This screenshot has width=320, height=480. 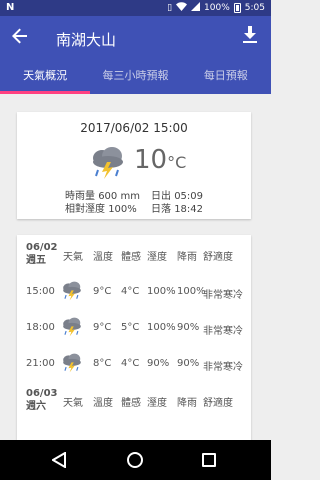 I want to click on tab-daily: 每日預報, so click(x=226, y=78).